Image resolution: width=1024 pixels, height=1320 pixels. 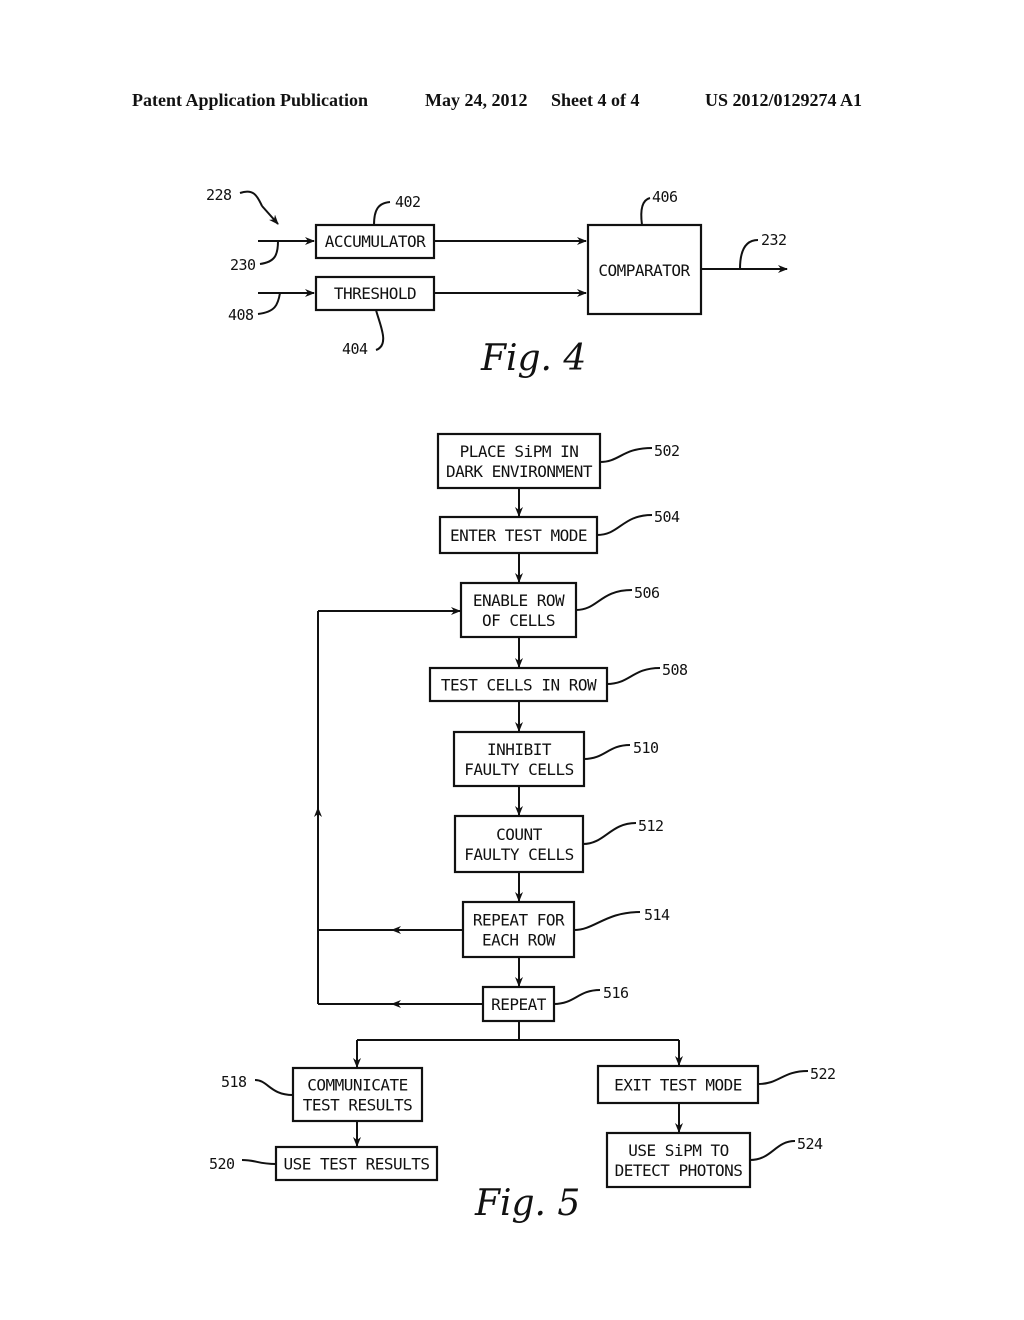 What do you see at coordinates (519, 685) in the screenshot?
I see `step-508-label: TEST CELLS IN ROW` at bounding box center [519, 685].